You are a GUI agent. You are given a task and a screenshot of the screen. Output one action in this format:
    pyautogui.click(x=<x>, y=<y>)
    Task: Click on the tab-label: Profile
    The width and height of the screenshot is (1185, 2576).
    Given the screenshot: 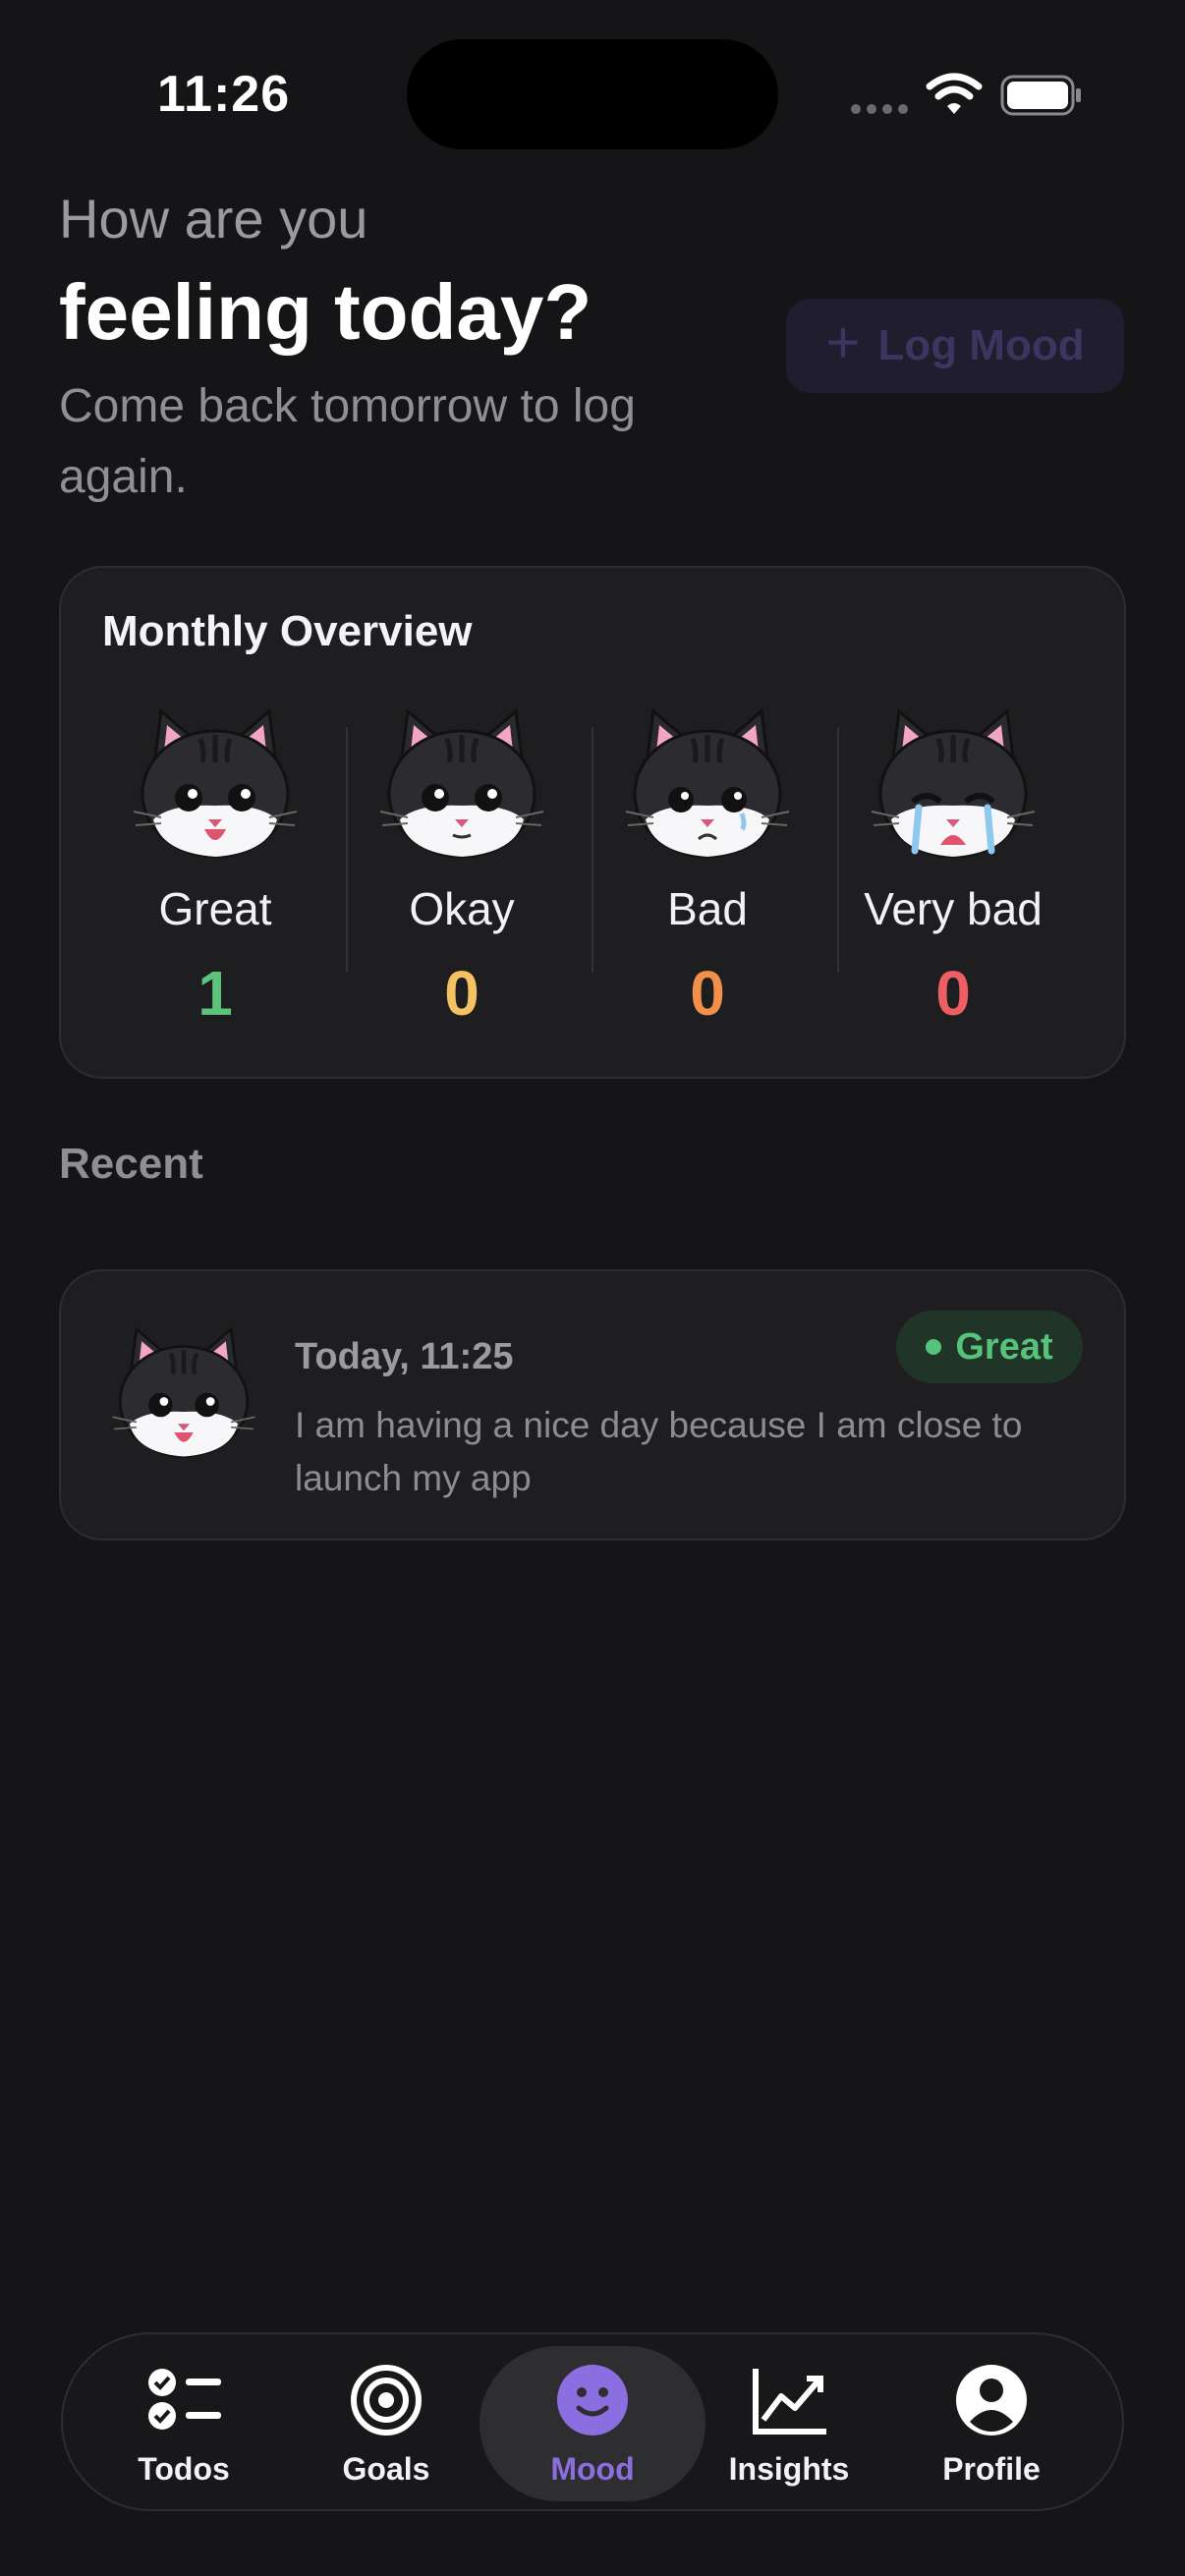 What is the action you would take?
    pyautogui.click(x=992, y=2468)
    